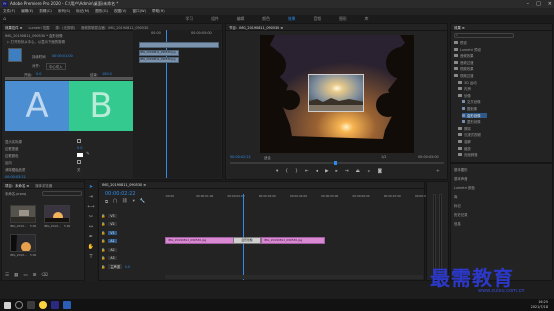 This screenshot has width=554, height=311. What do you see at coordinates (132, 266) in the screenshot?
I see `track-header: 🔒 主声道 0.0` at bounding box center [132, 266].